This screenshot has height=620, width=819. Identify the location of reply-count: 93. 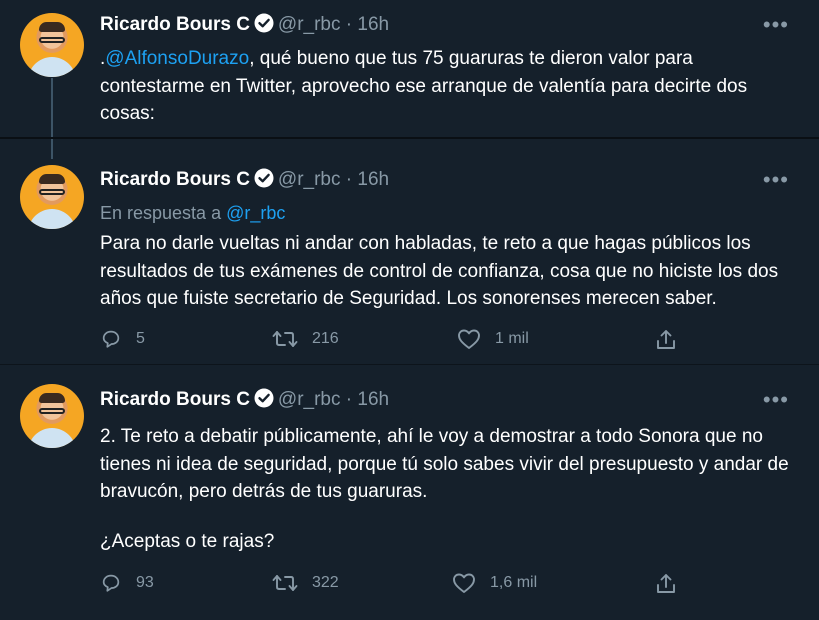
(145, 582).